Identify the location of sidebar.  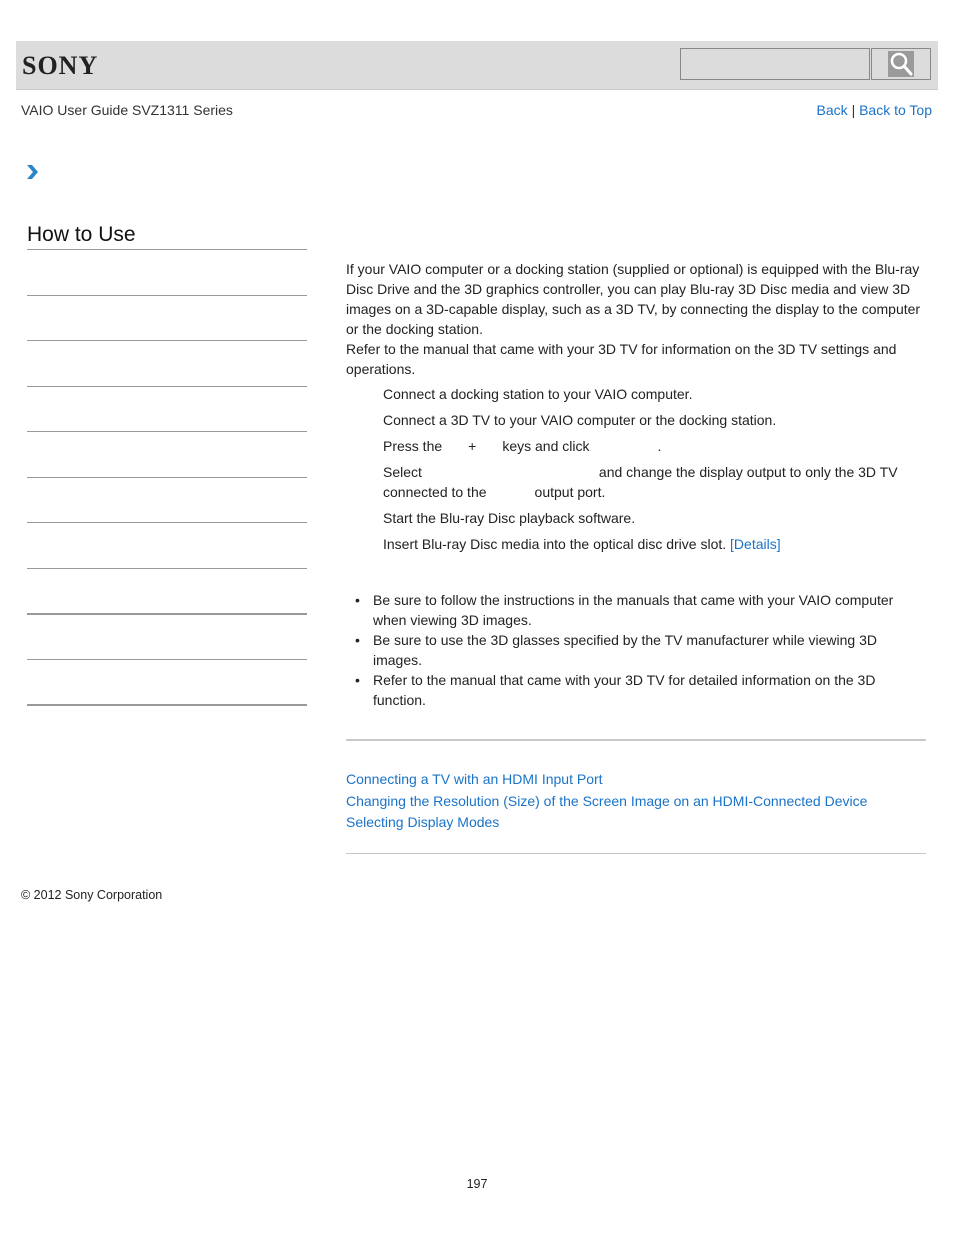
(167, 477).